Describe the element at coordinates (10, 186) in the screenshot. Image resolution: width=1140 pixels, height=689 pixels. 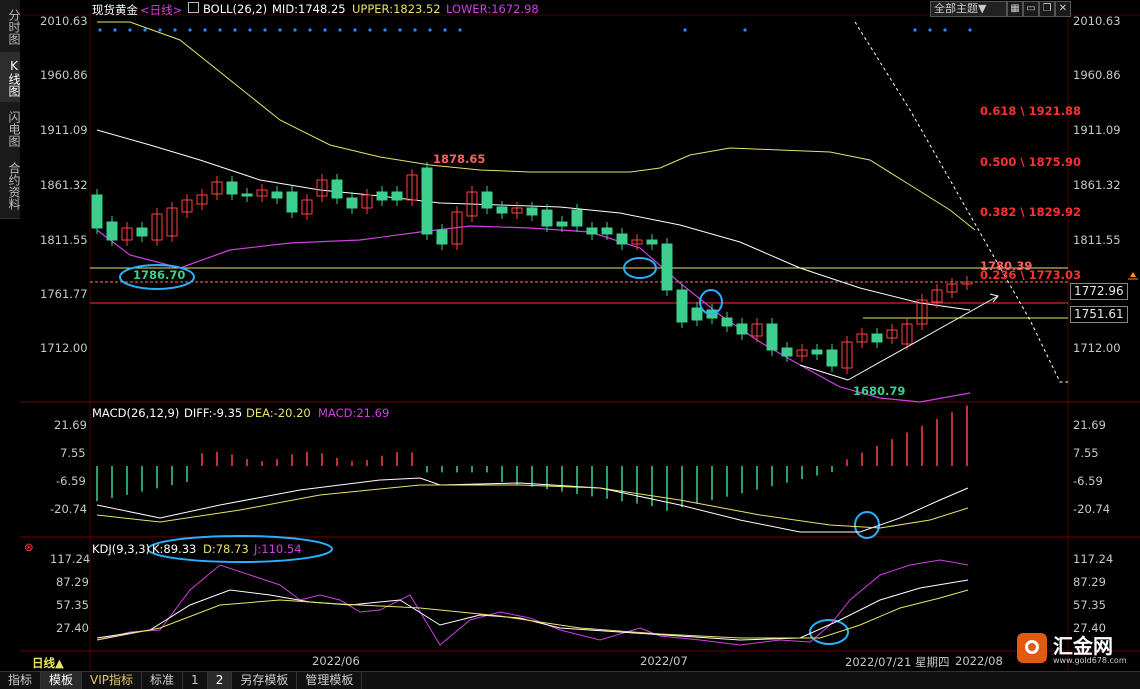
I see `tab-contract-info: 合约资料` at that location.